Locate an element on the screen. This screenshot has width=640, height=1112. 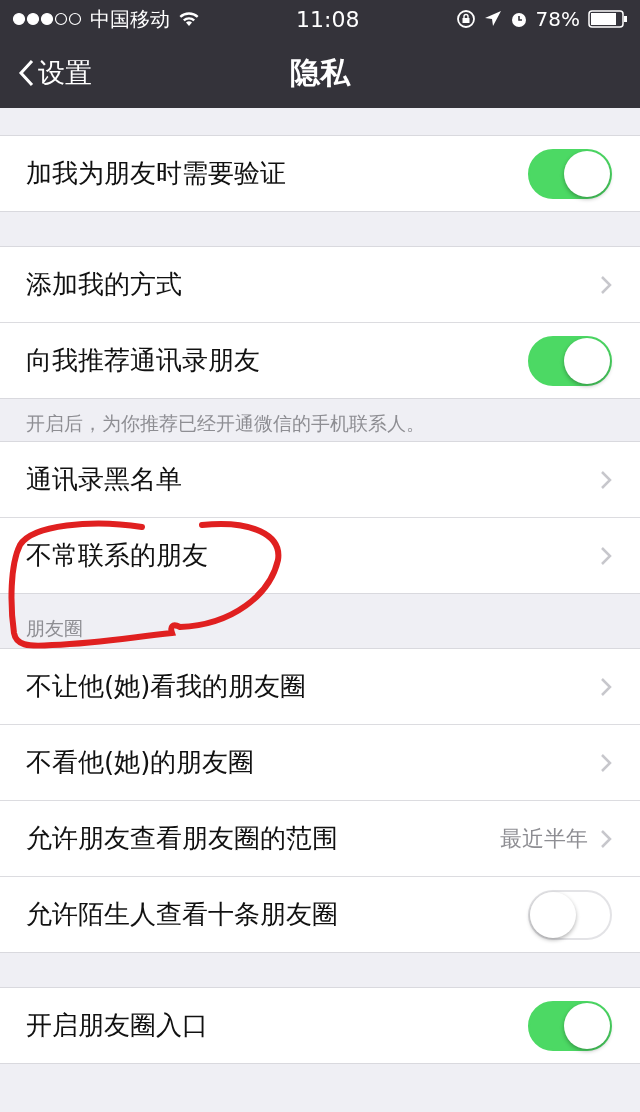
row-label: 开启朋友圈入口 is located at coordinates (277, 1025).